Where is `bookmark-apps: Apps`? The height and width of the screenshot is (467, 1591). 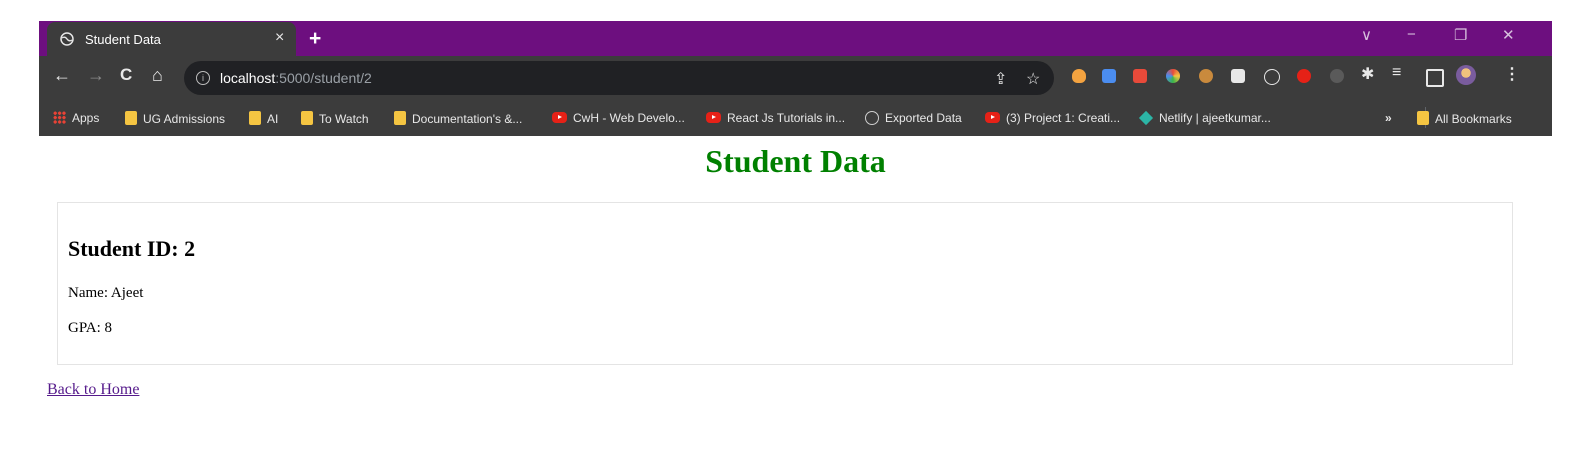
bookmark-apps: Apps is located at coordinates (76, 118).